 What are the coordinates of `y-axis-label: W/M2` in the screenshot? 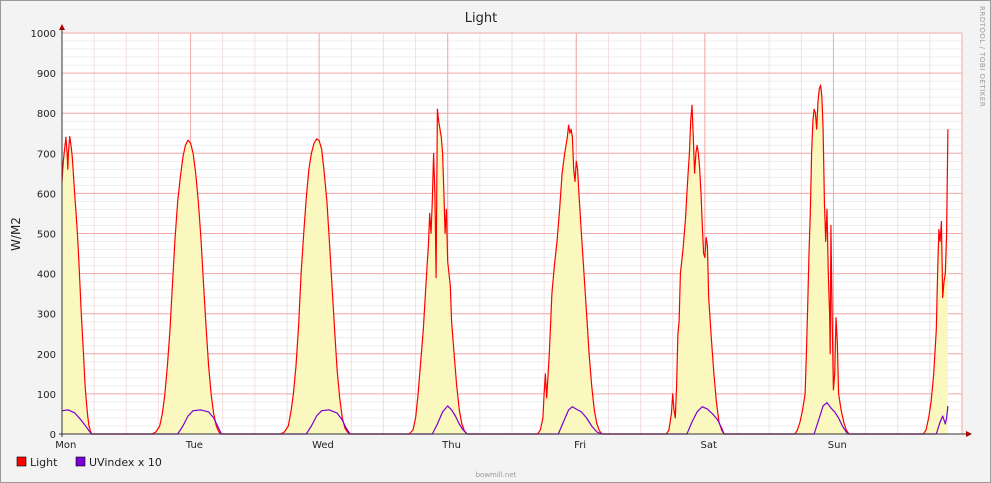 It's located at (16, 234).